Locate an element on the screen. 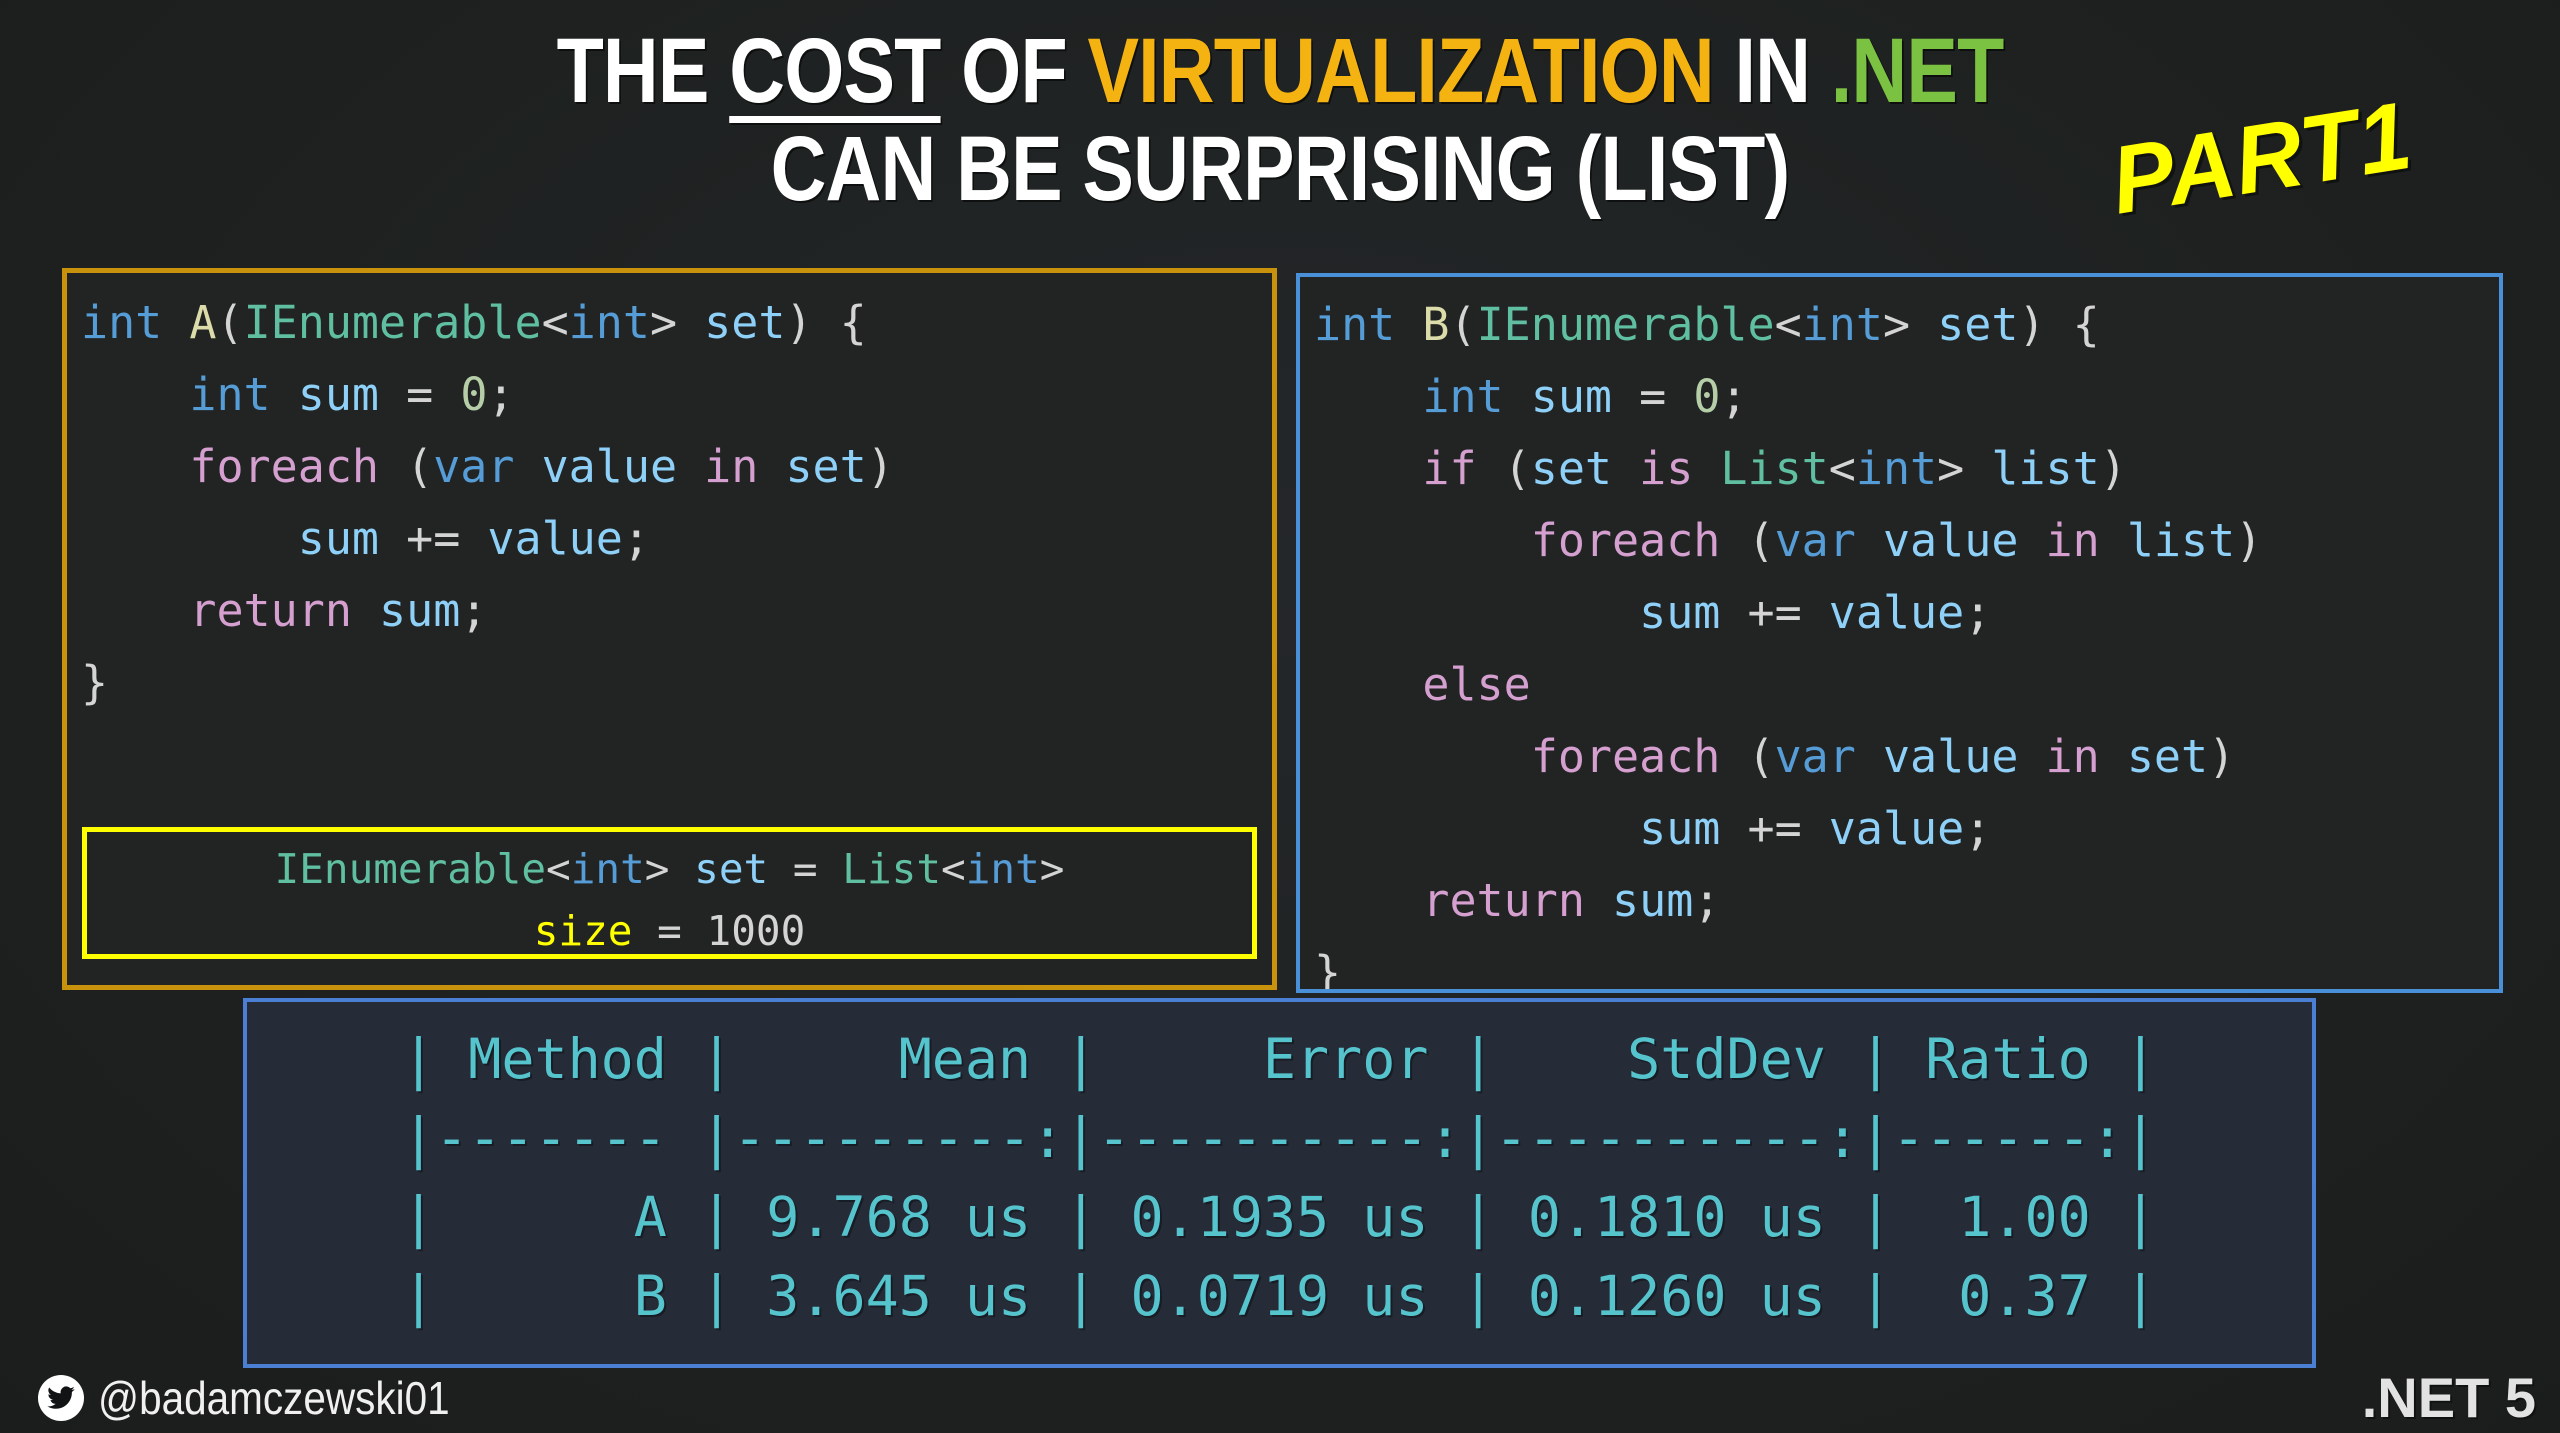 This screenshot has width=2560, height=1433. title-seg-cost: COST is located at coordinates (835, 71).